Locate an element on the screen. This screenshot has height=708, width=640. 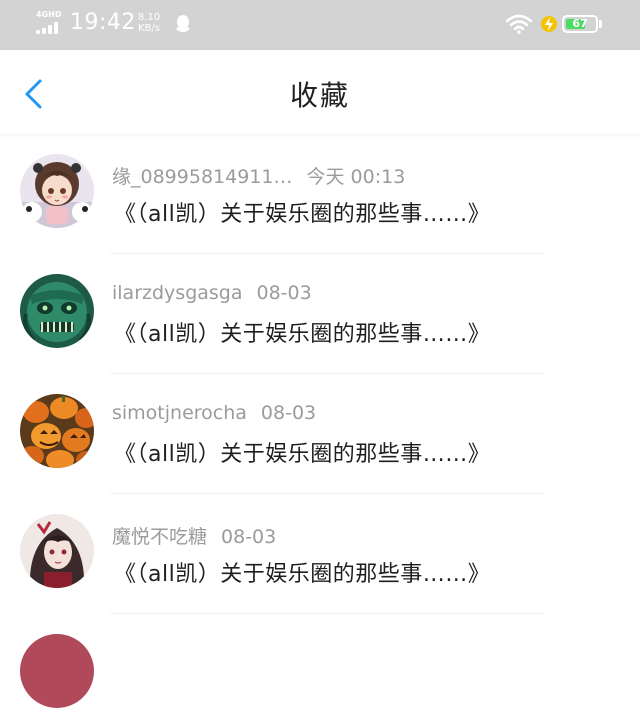
battery-tip is located at coordinates (600, 24).